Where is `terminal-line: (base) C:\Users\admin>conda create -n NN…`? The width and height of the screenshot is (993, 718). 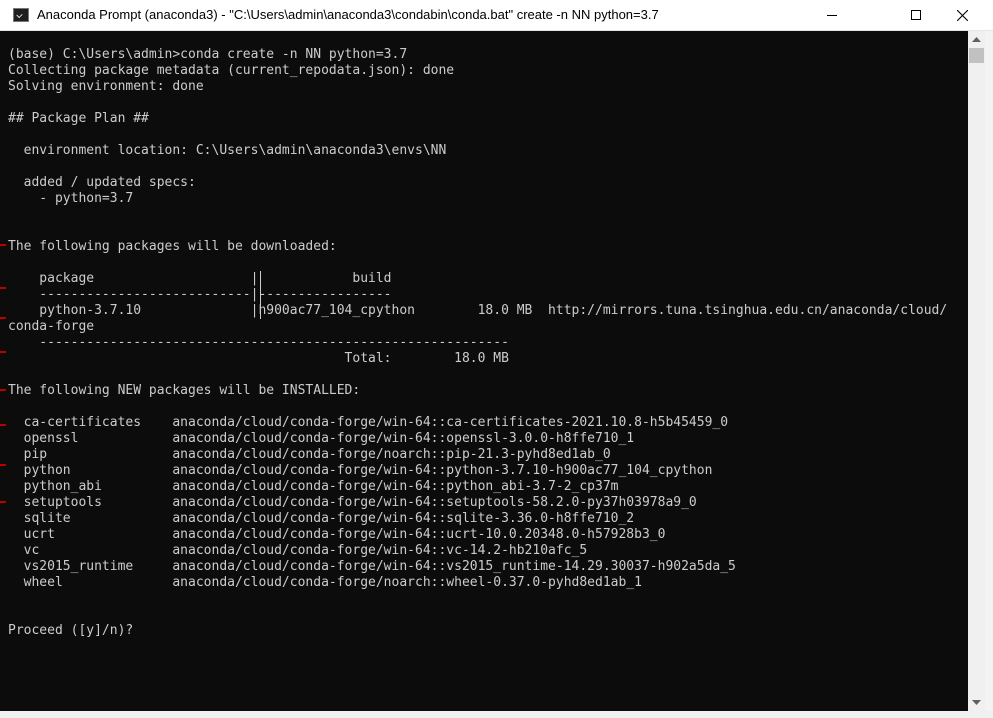 terminal-line: (base) C:\Users\admin>conda create -n NN… is located at coordinates (208, 54).